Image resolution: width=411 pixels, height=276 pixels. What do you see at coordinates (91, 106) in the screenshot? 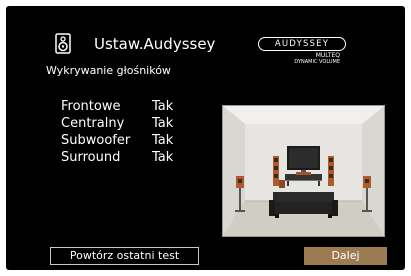
I see `speaker-name: Frontowe` at bounding box center [91, 106].